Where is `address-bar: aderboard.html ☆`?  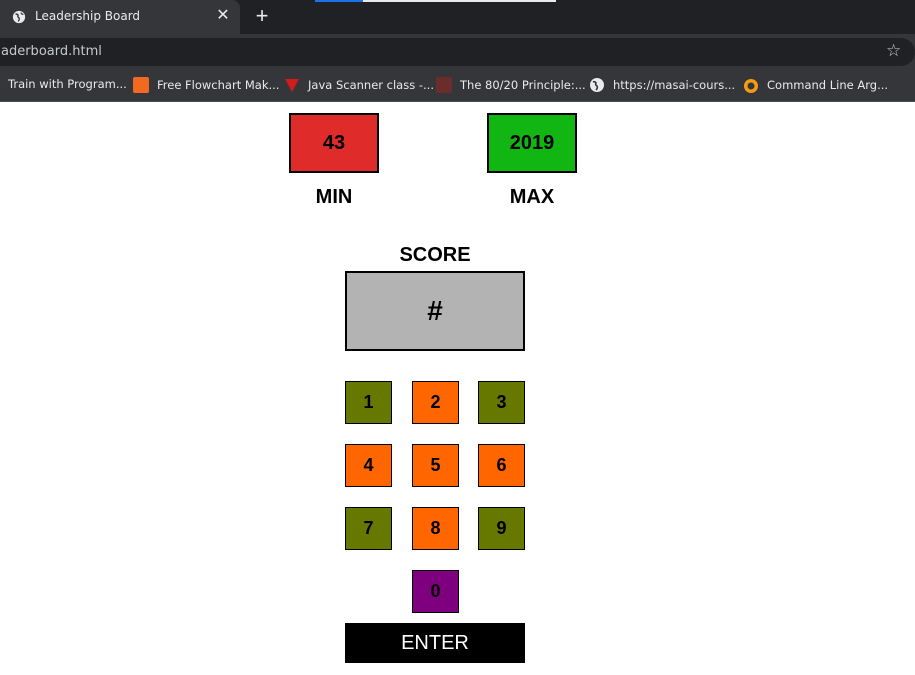 address-bar: aderboard.html ☆ is located at coordinates (457, 52).